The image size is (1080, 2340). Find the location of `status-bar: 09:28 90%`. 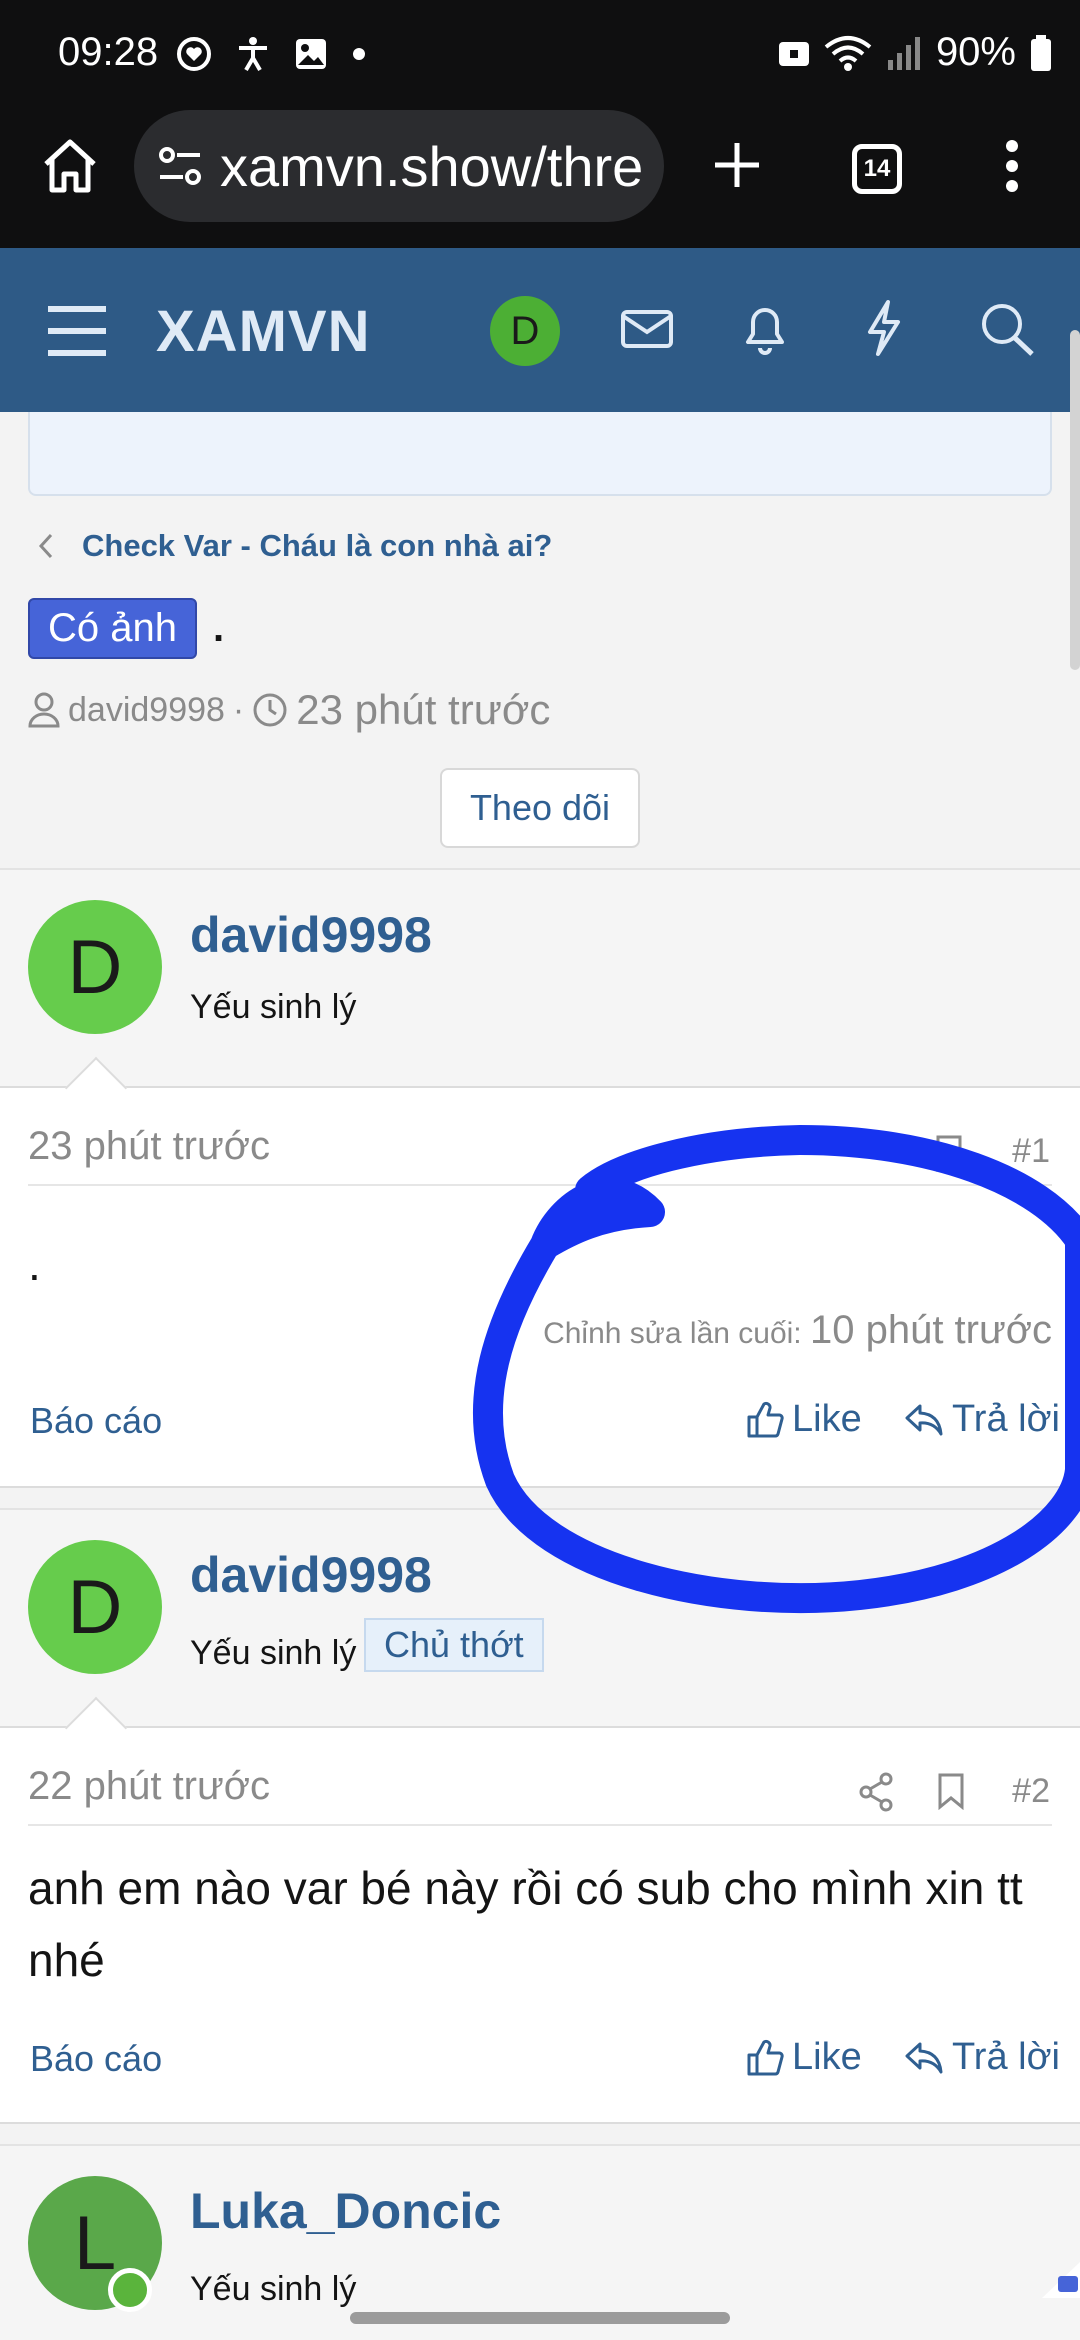

status-bar: 09:28 90% is located at coordinates (540, 55).